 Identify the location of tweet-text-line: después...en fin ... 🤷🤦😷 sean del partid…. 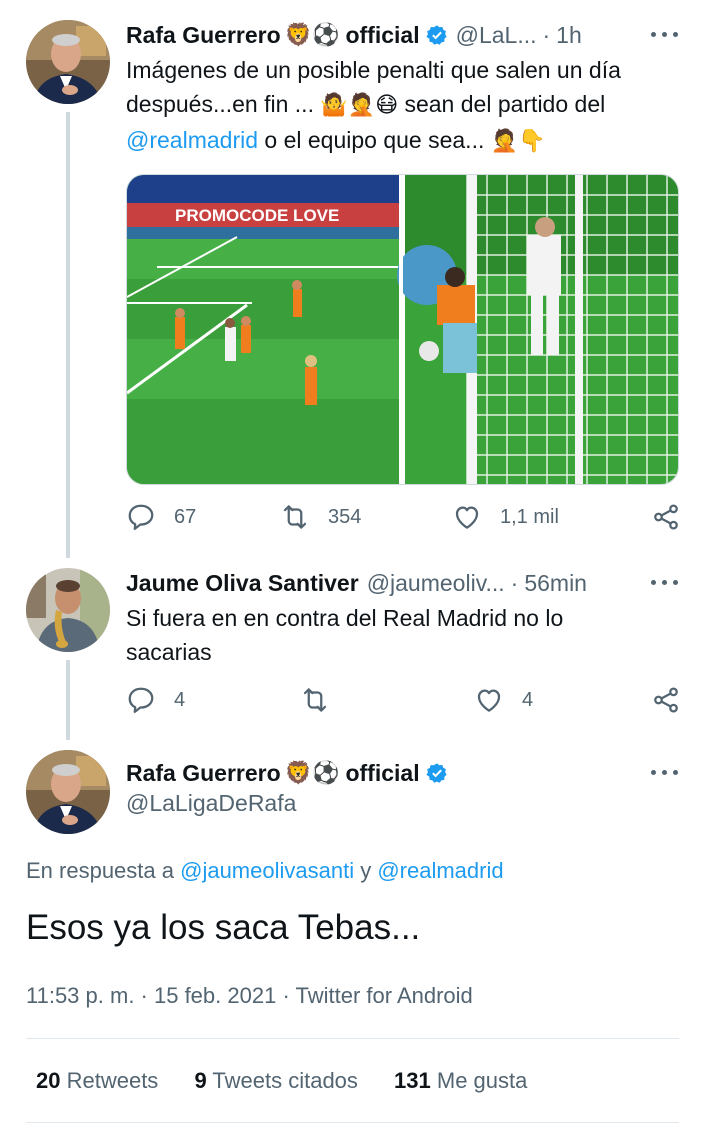
(403, 105).